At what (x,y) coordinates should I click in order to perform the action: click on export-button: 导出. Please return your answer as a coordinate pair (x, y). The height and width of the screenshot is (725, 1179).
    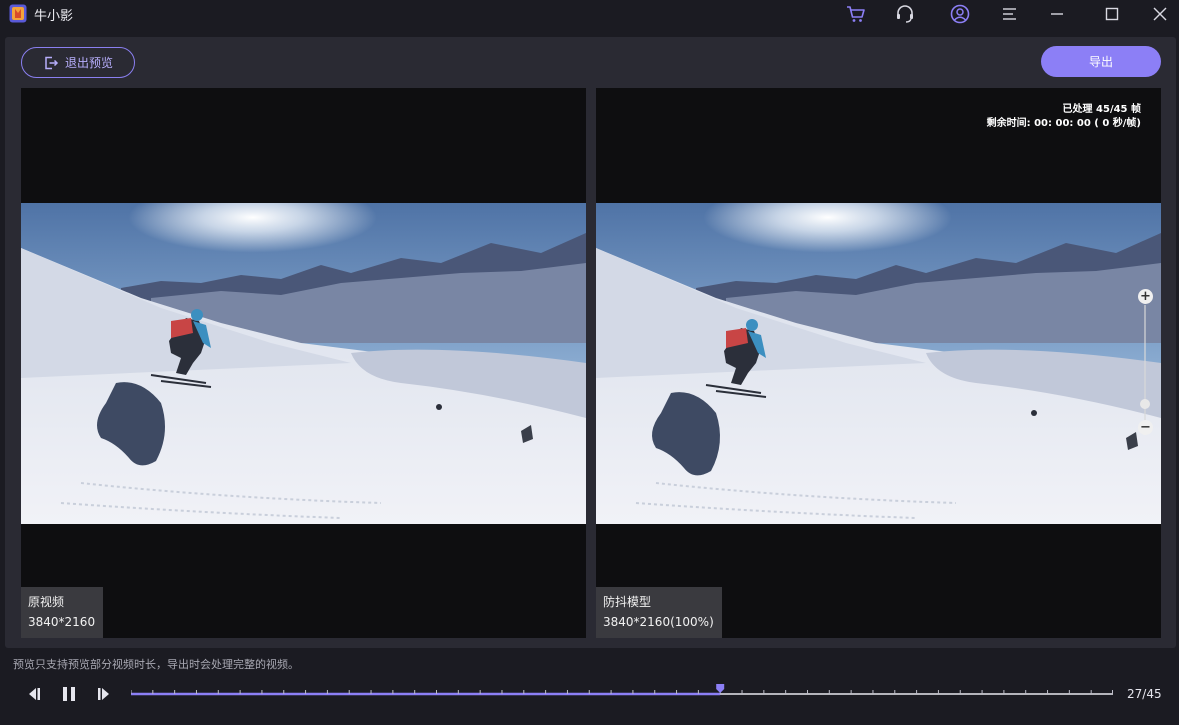
    Looking at the image, I should click on (1101, 61).